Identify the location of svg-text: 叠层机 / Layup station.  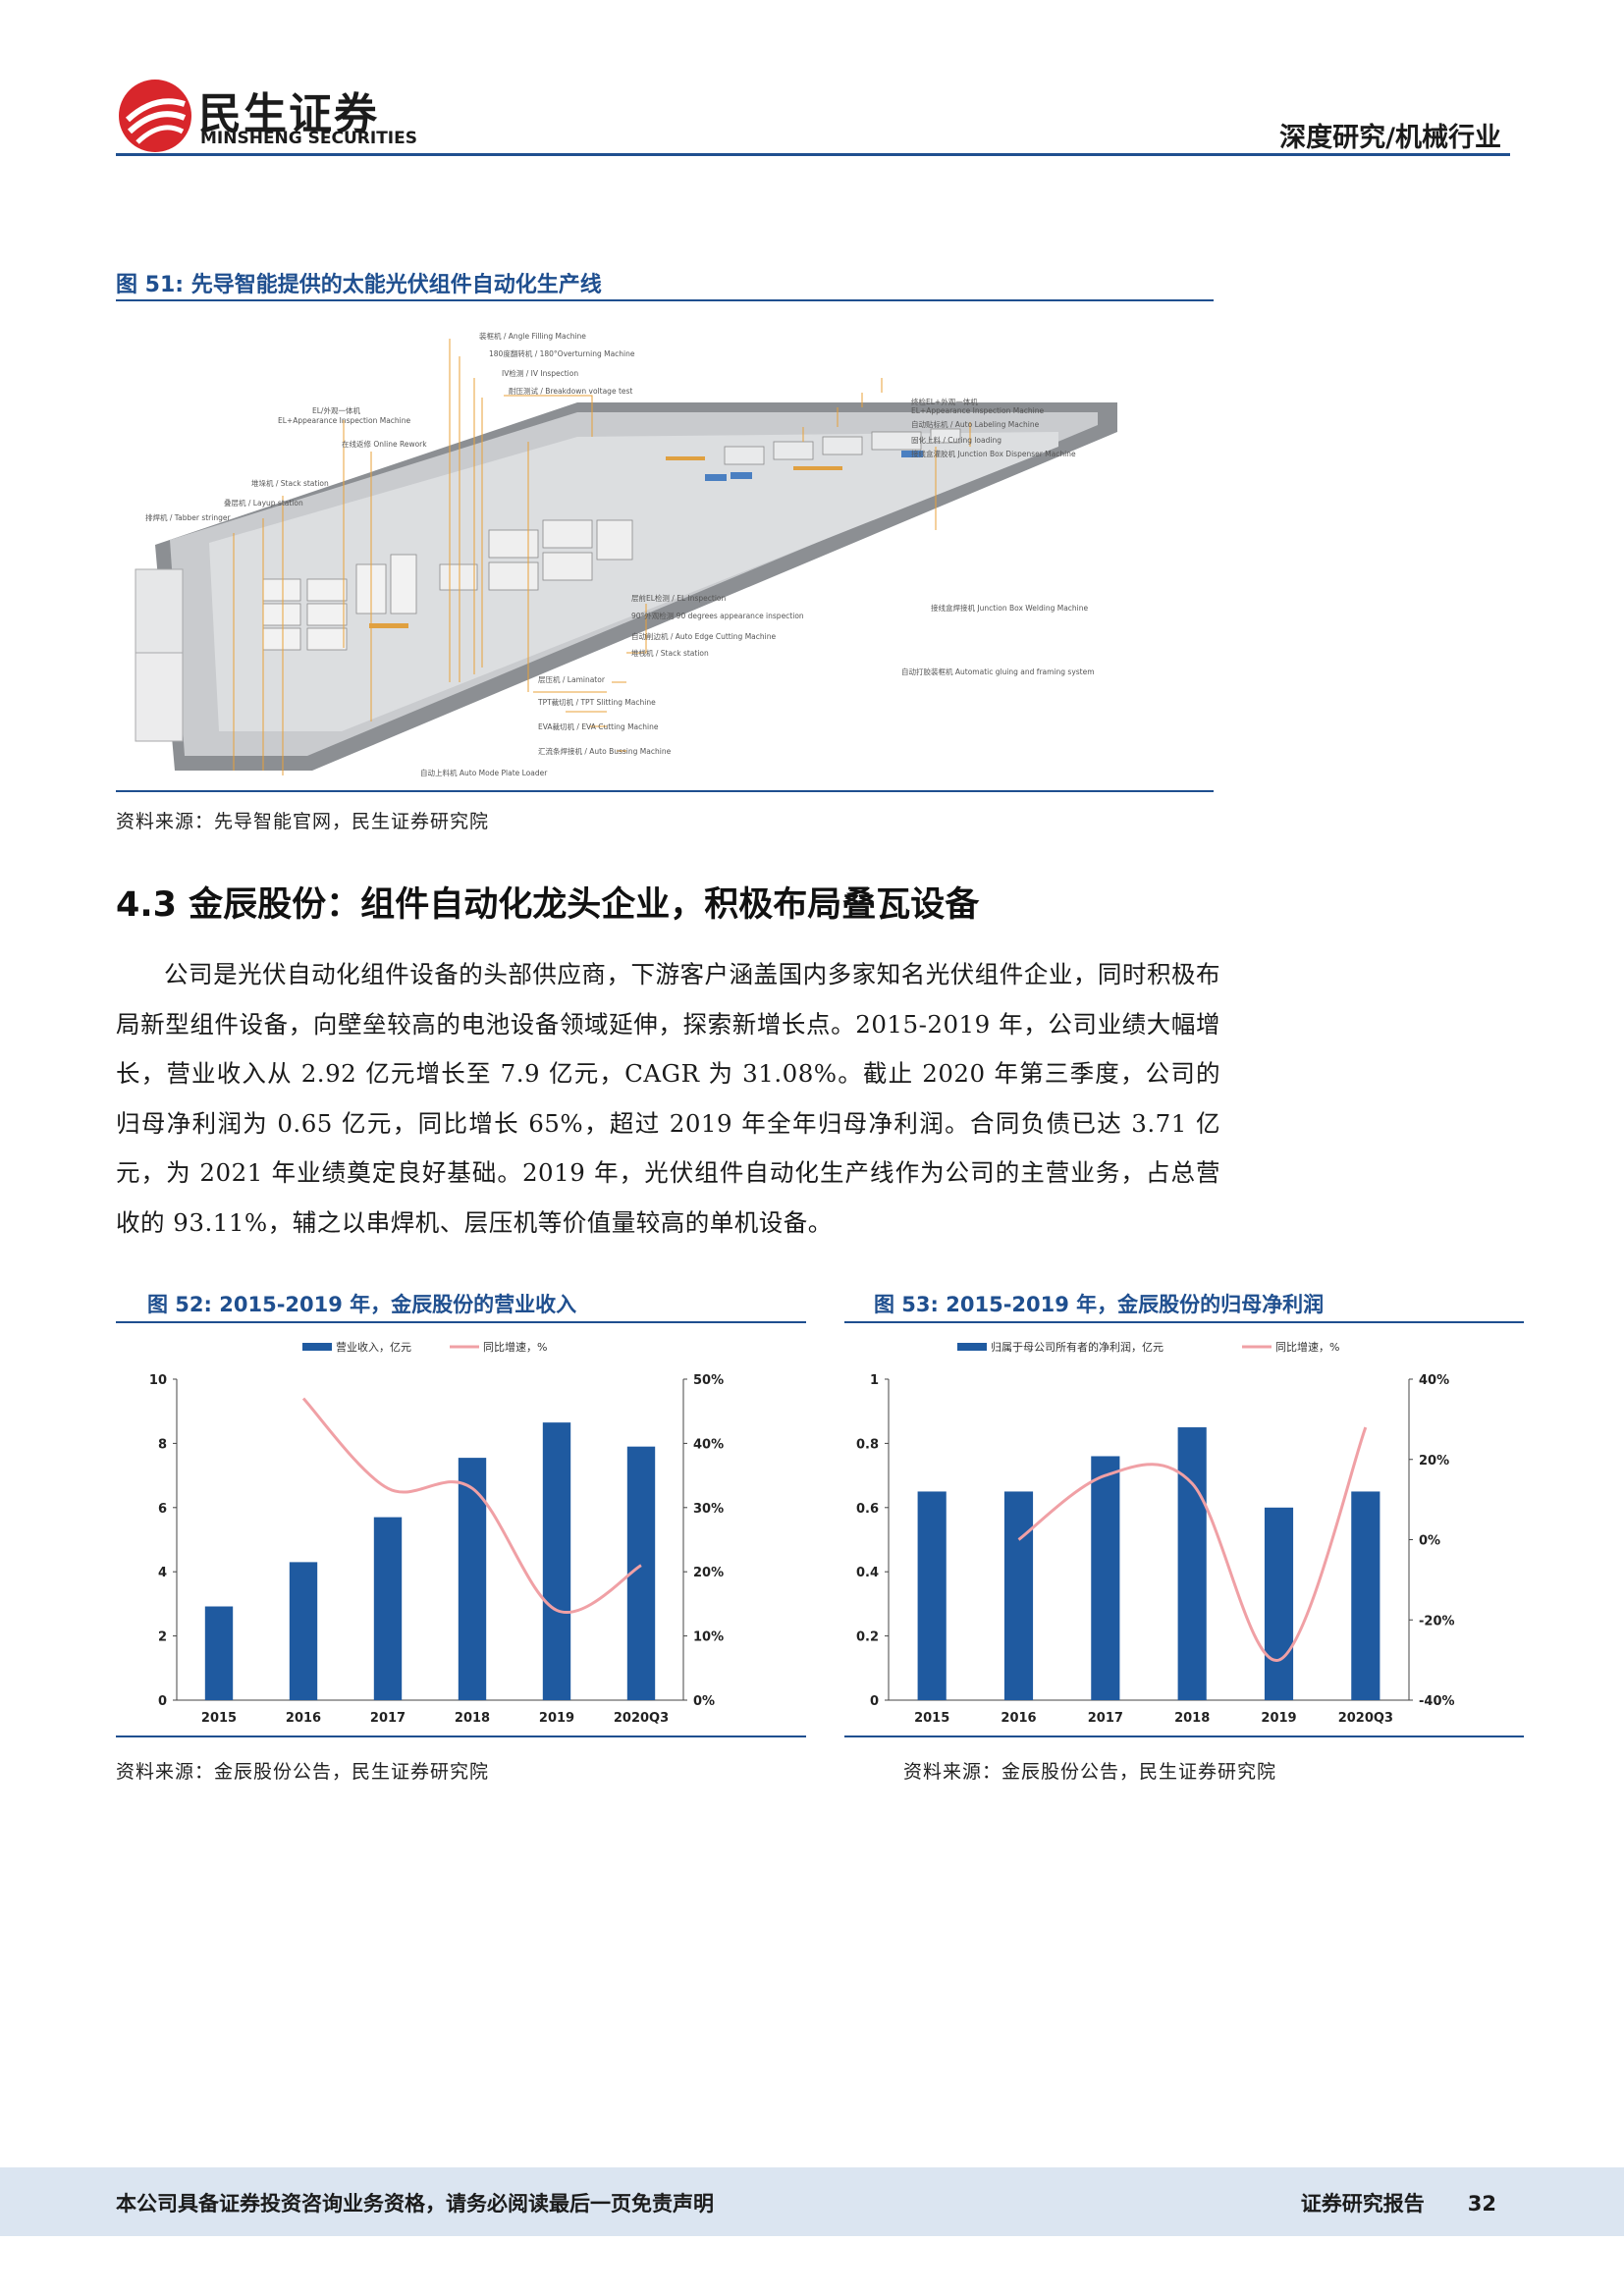
(263, 502).